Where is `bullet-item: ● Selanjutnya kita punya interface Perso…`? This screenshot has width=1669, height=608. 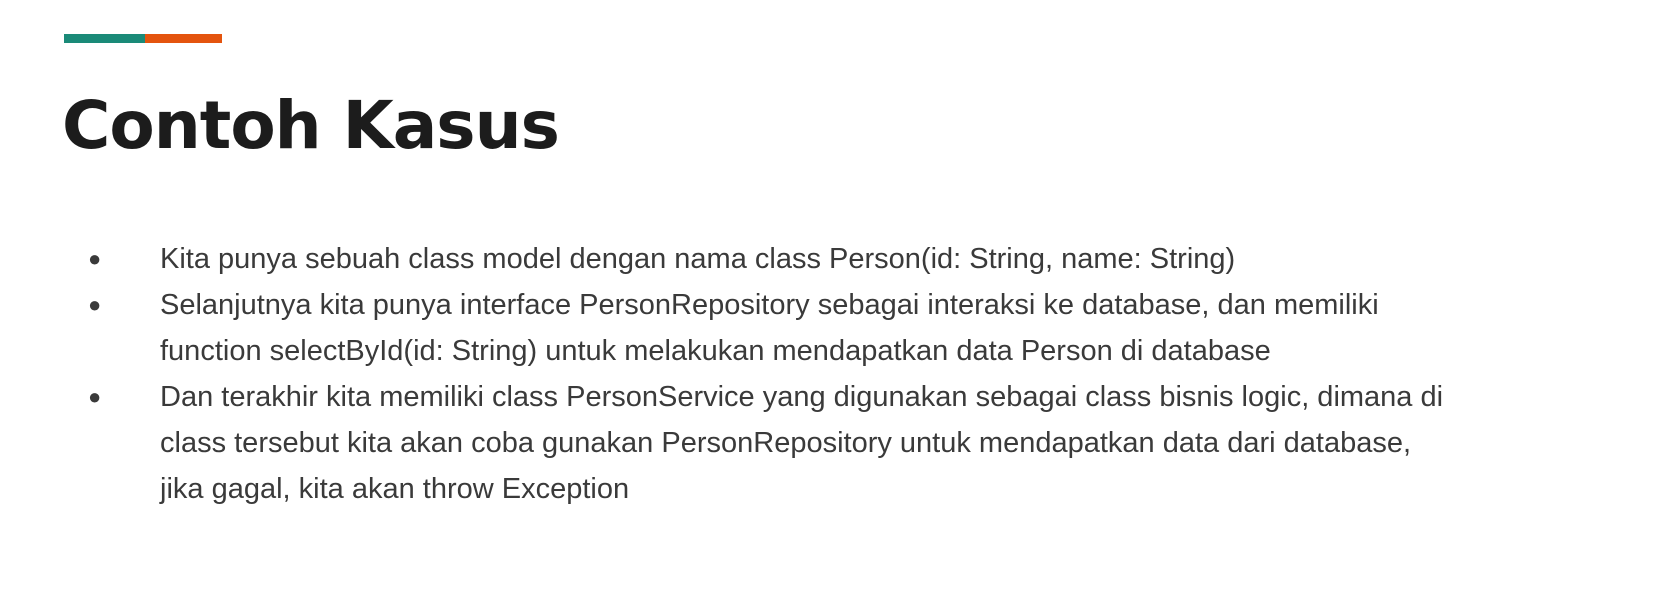
bullet-item: ● Selanjutnya kita punya interface Perso… is located at coordinates (868, 328).